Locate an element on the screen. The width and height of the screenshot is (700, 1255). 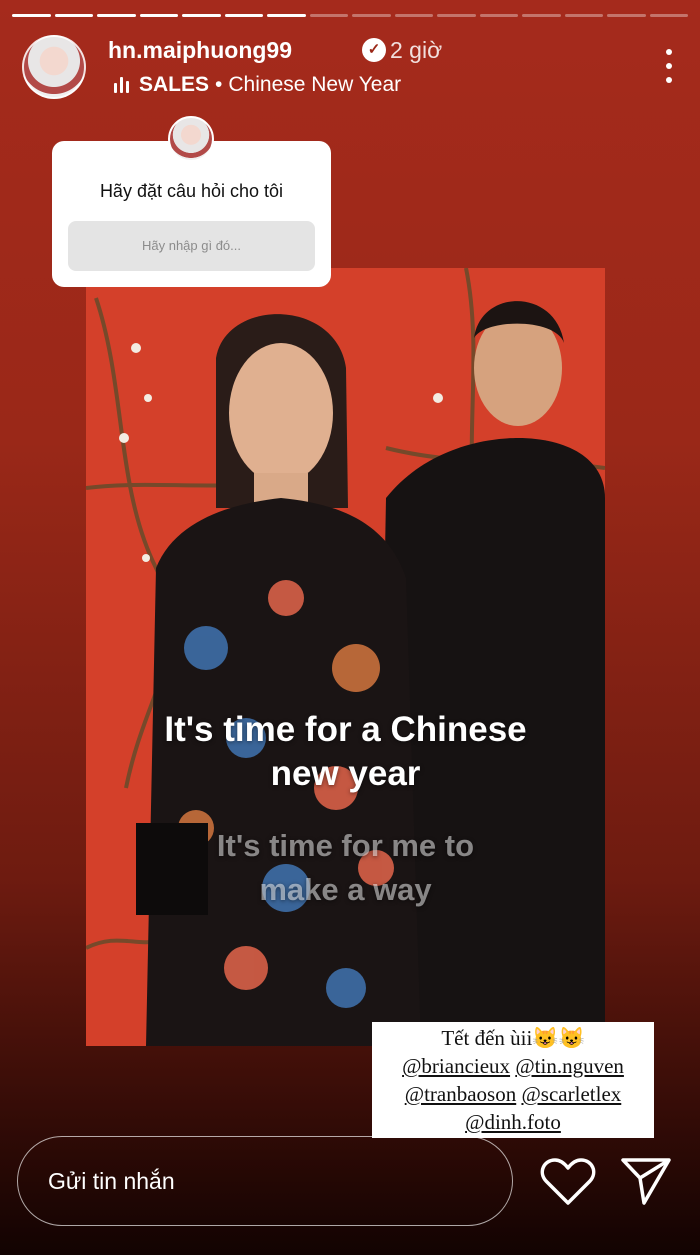
caption-line-3: It's time for me to is located at coordinates (345, 845).